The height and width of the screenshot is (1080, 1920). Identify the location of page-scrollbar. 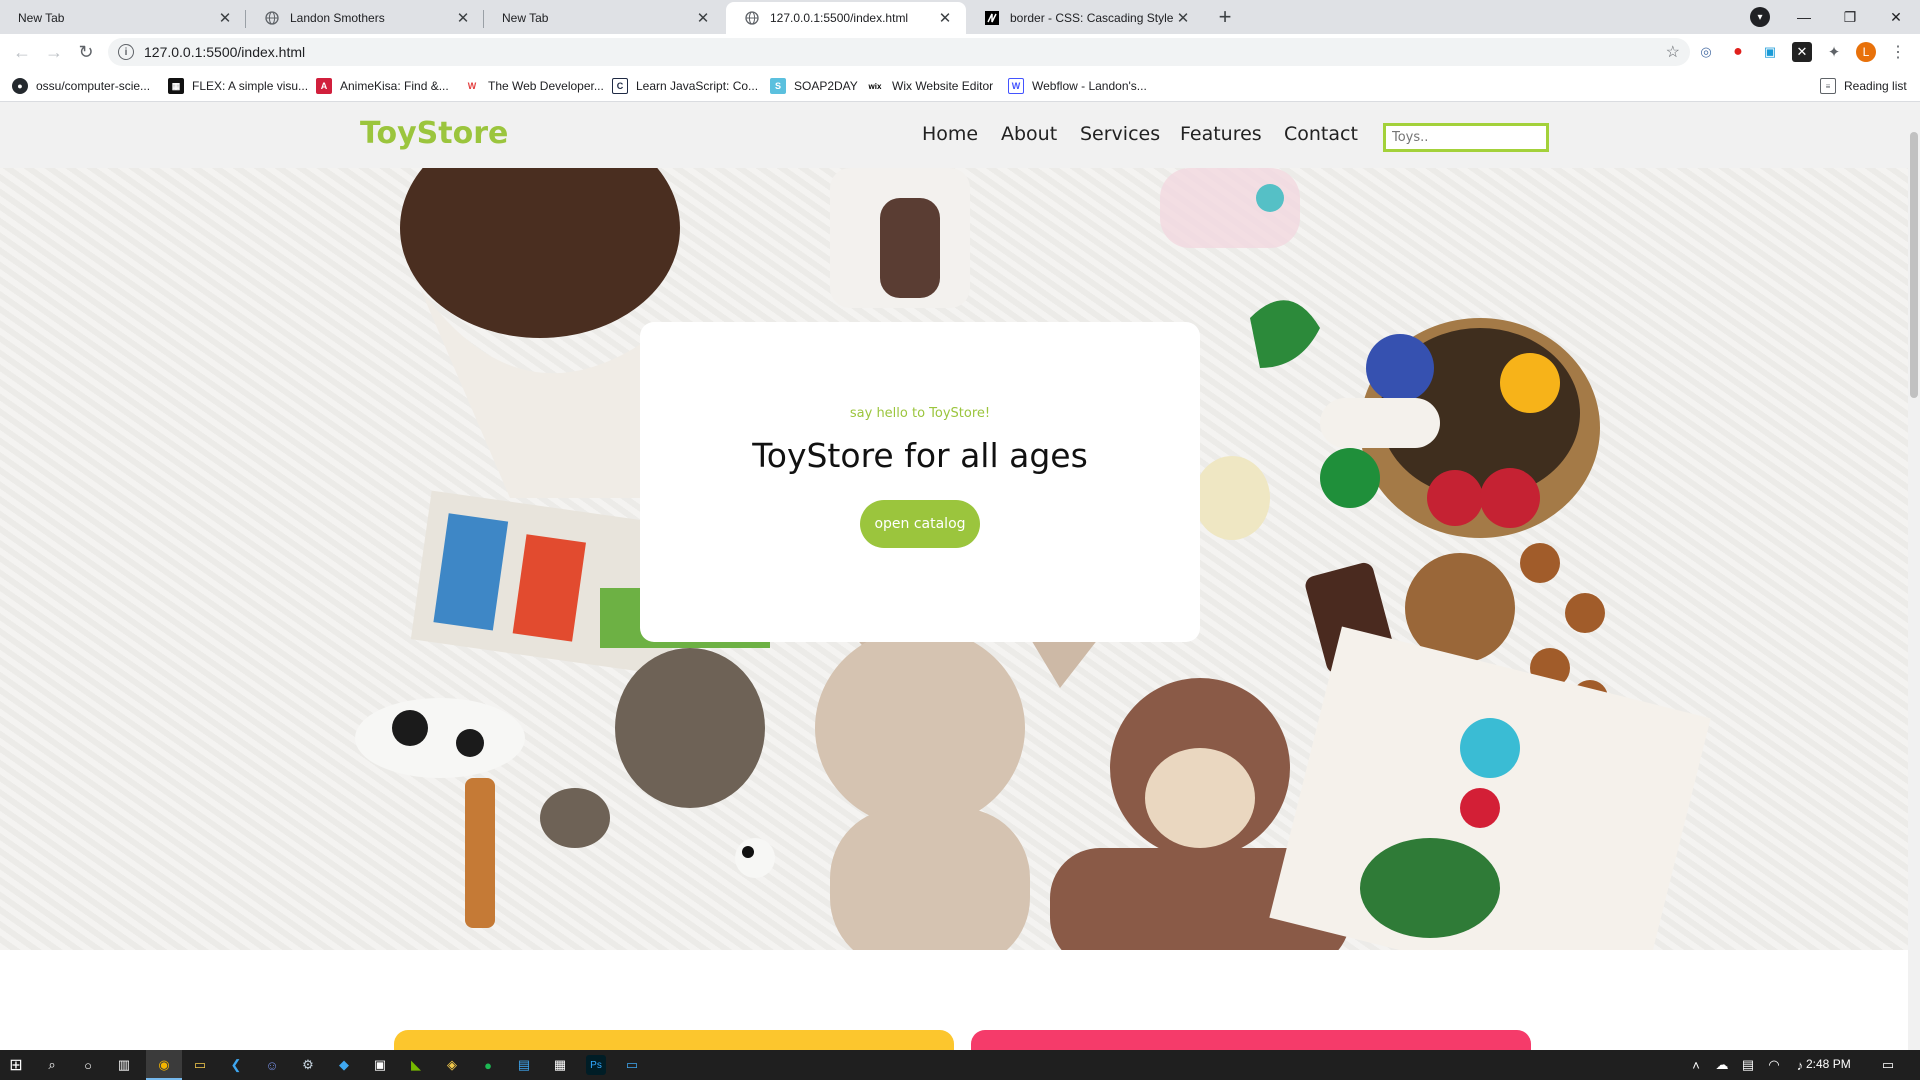
(1914, 576).